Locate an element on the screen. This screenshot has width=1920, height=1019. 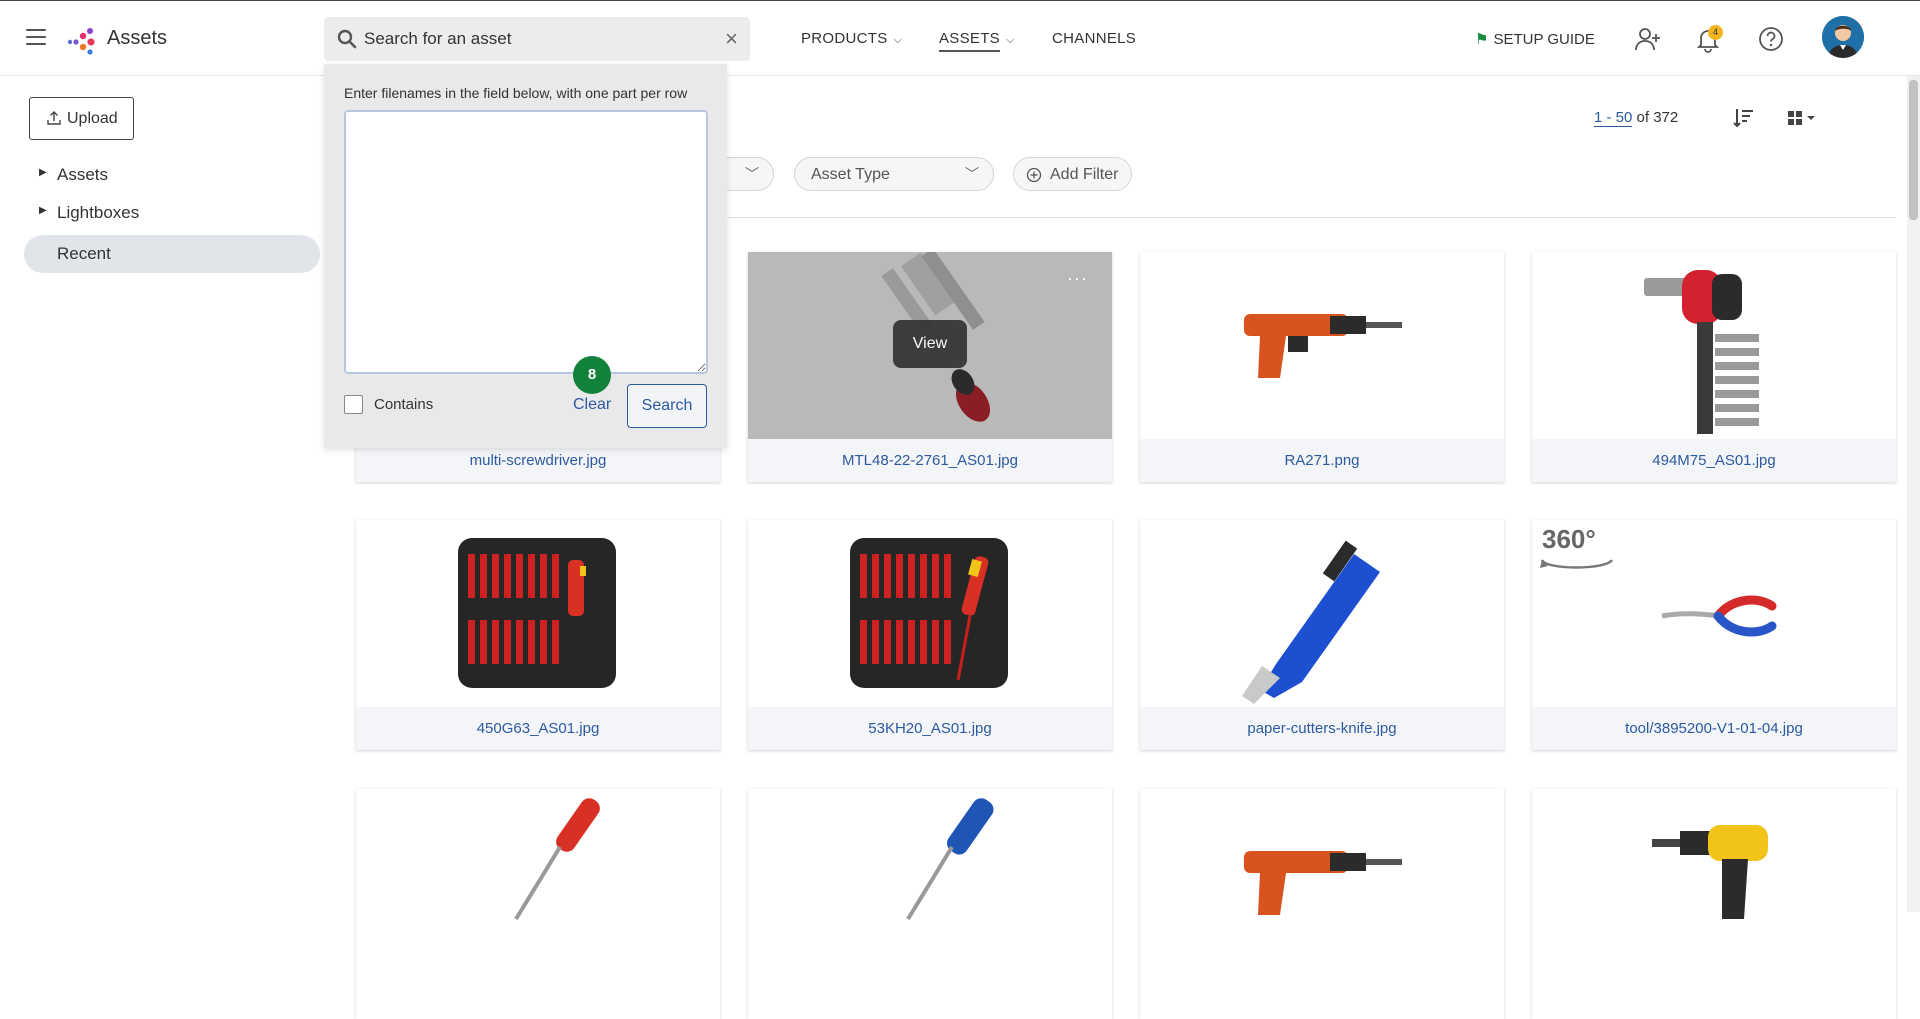
nav-assets: ASSETS ⌵ is located at coordinates (977, 41).